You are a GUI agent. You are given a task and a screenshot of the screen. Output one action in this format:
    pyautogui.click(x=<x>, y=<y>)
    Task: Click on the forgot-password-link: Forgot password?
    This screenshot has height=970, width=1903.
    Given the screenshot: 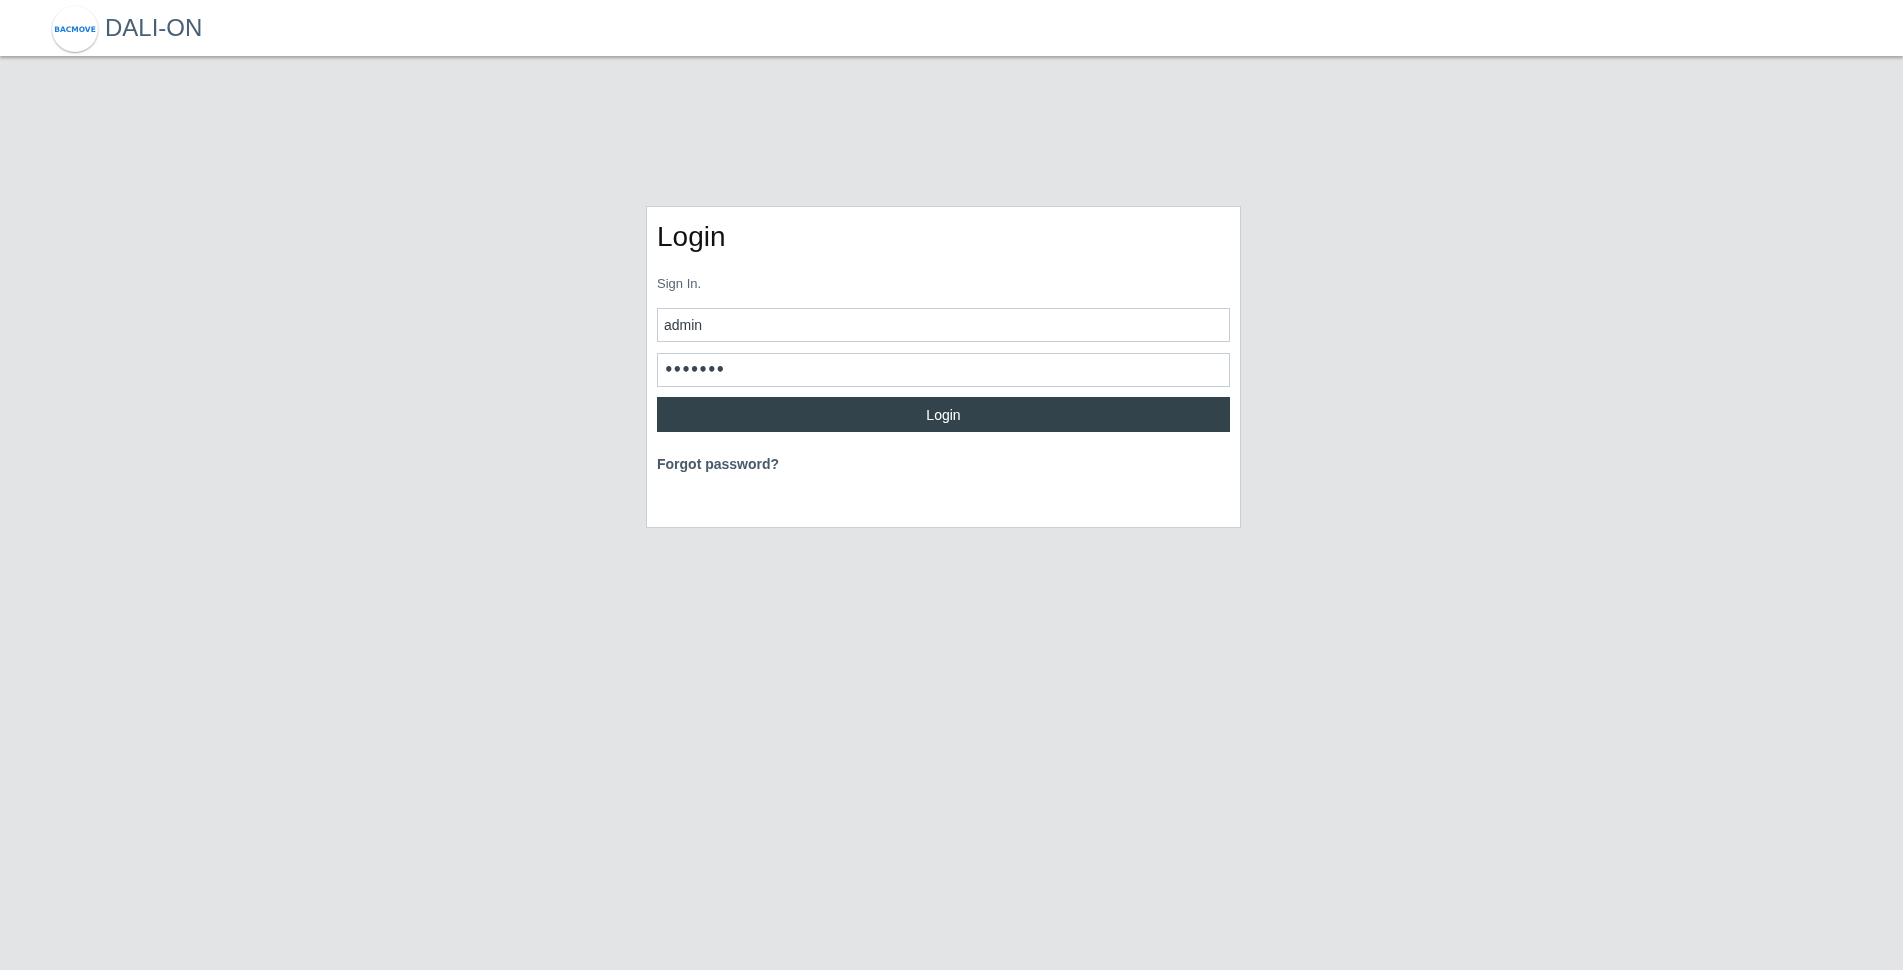 What is the action you would take?
    pyautogui.click(x=718, y=464)
    